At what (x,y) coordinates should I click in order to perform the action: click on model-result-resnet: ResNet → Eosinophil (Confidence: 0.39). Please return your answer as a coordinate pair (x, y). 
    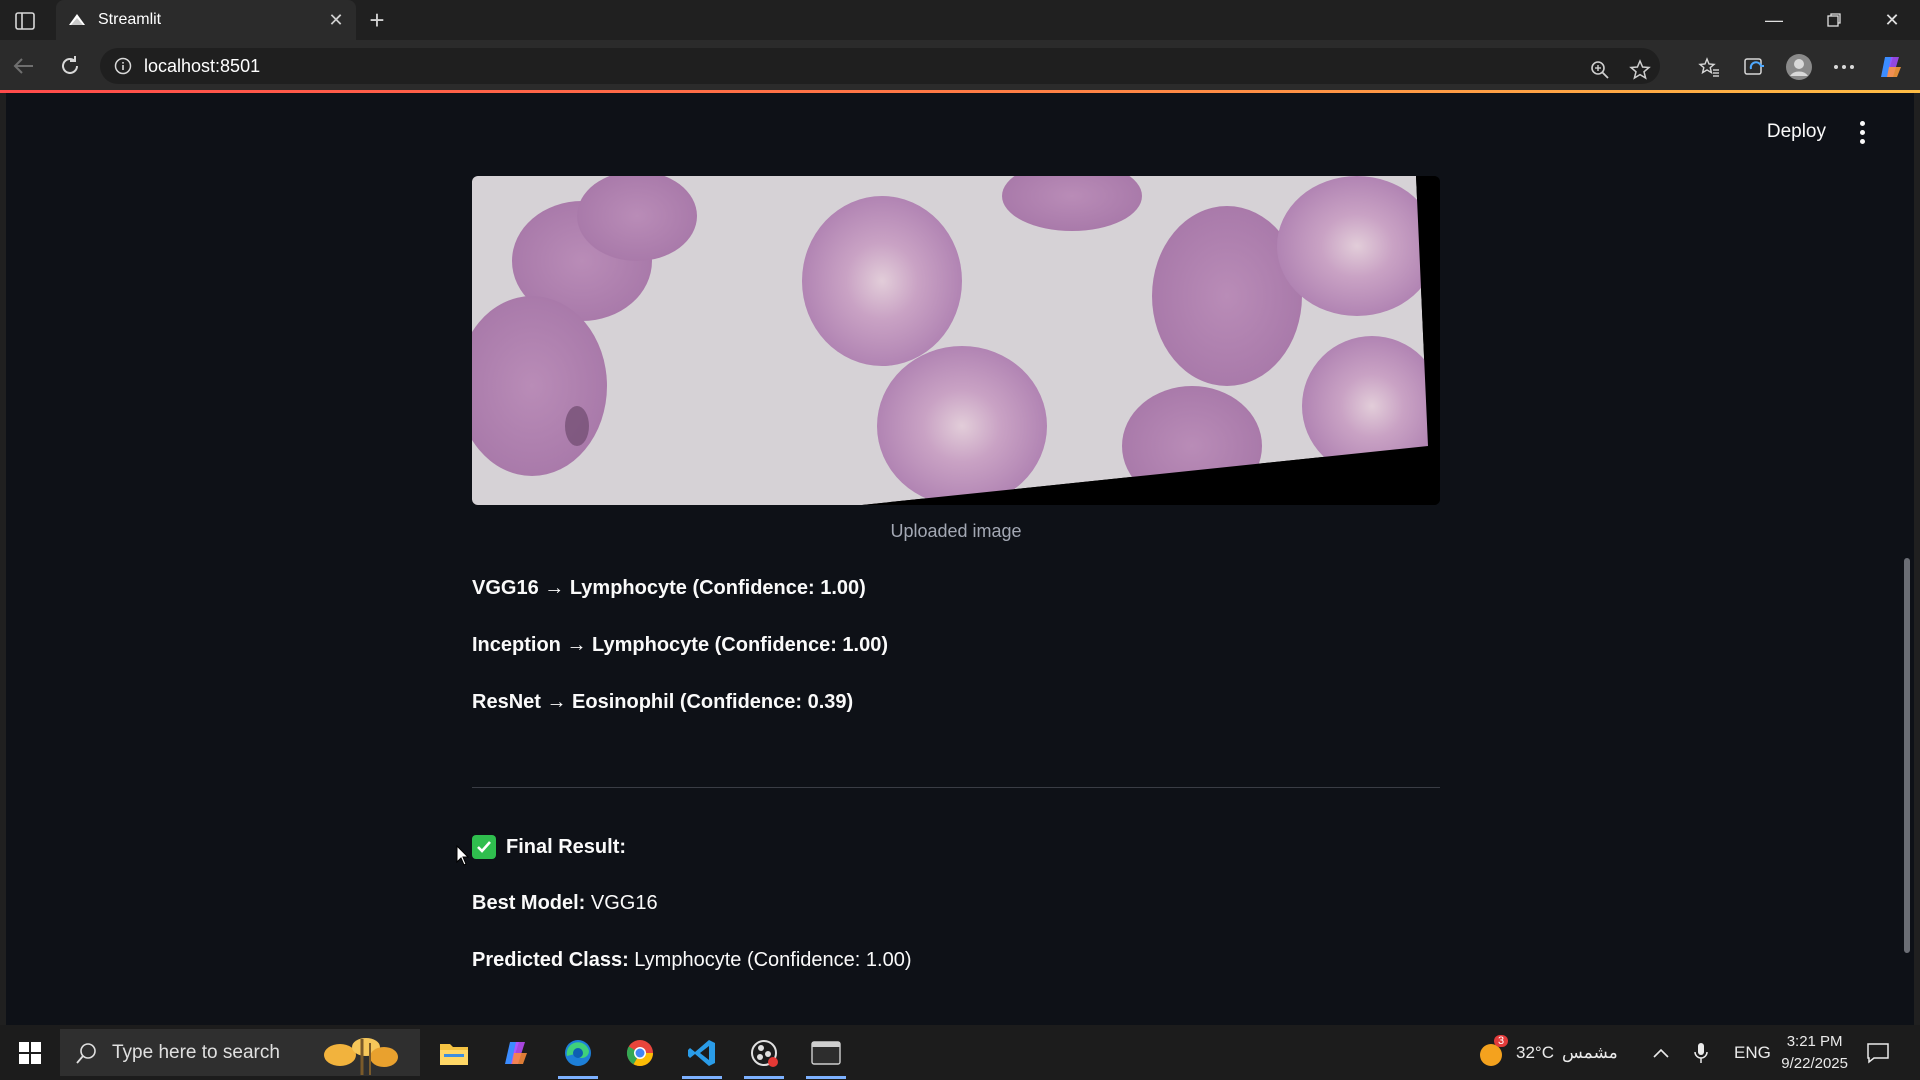
    Looking at the image, I should click on (662, 702).